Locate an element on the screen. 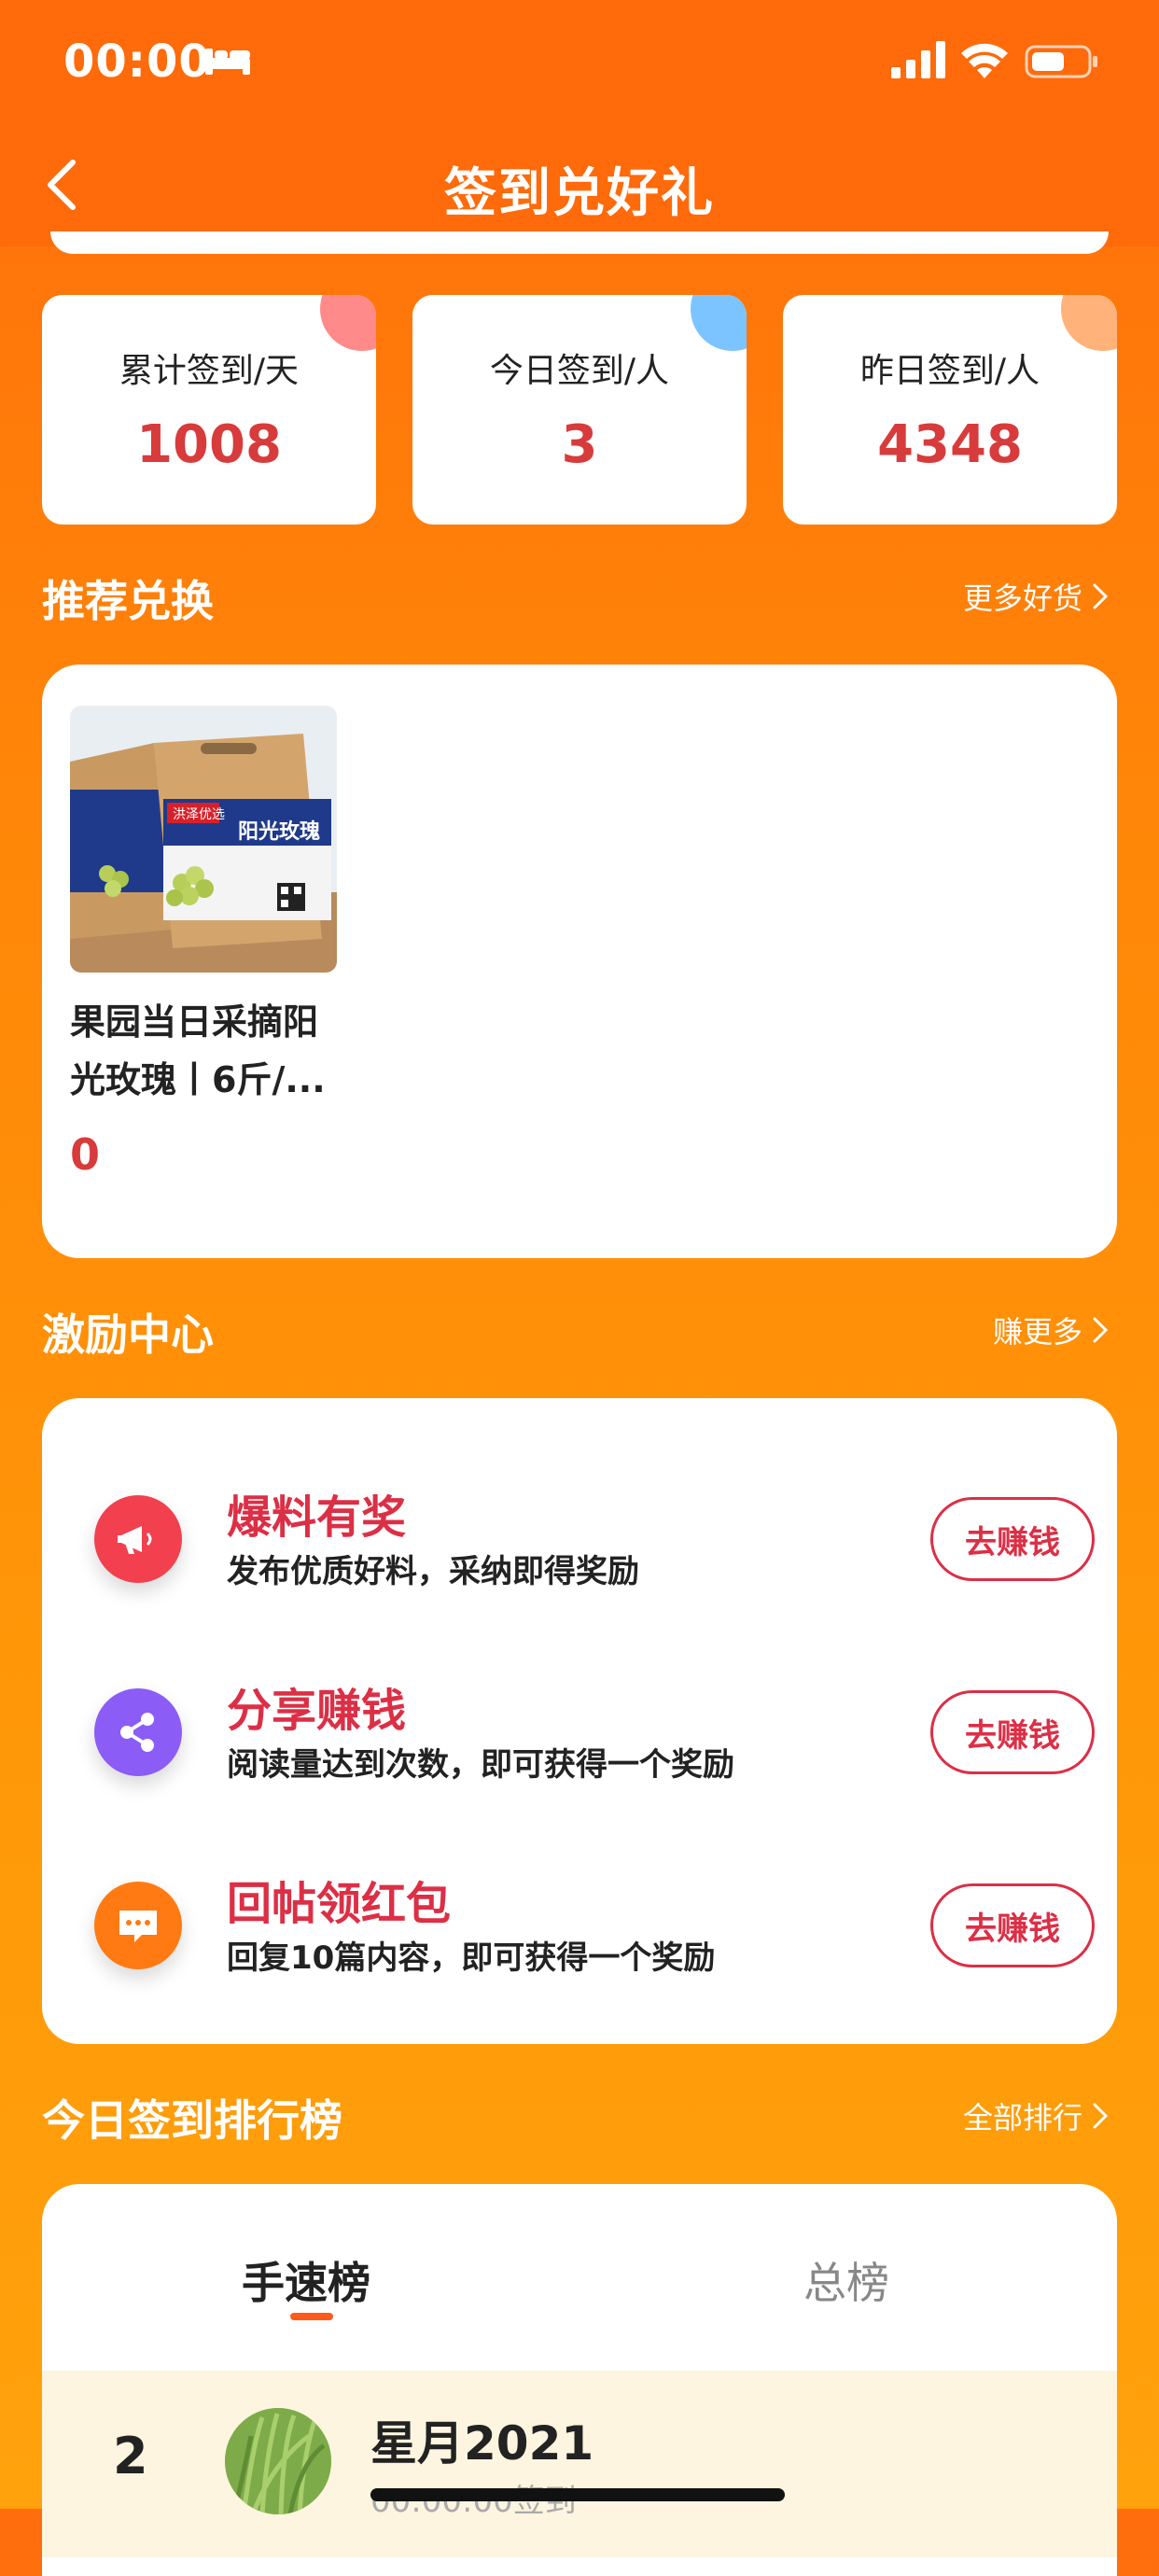 The height and width of the screenshot is (2576, 1159). all-ranking-link: 全部排行 is located at coordinates (1036, 2115).